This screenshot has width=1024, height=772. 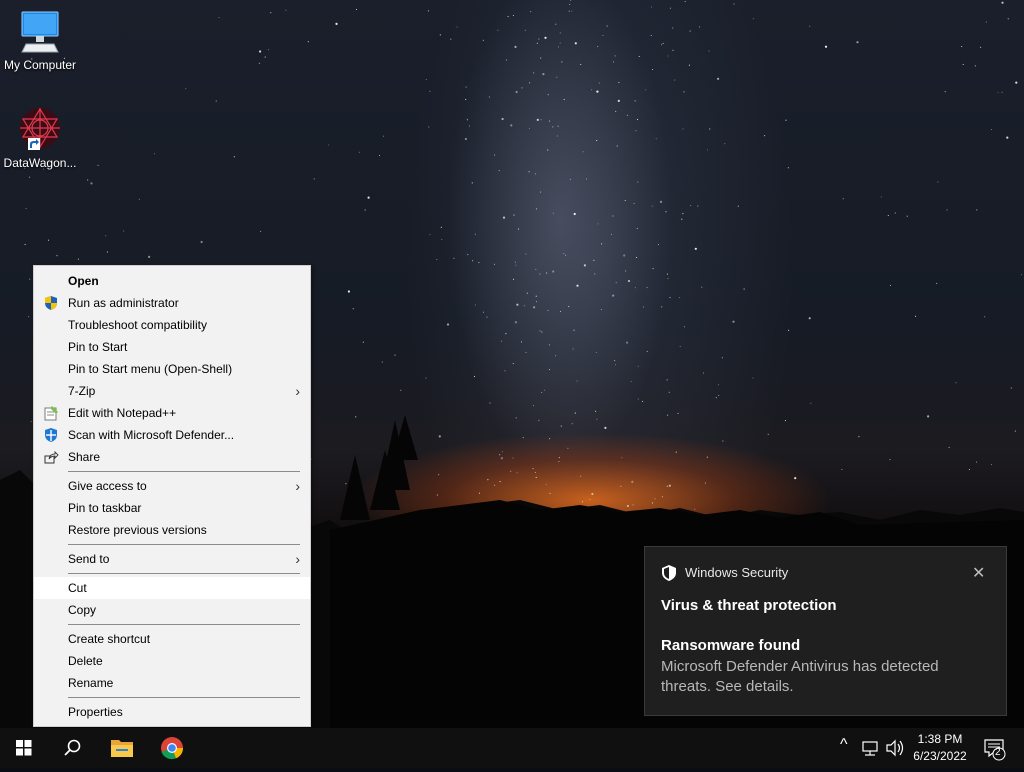 I want to click on menu-item-pin-to-start: Pin to Start, so click(x=172, y=347).